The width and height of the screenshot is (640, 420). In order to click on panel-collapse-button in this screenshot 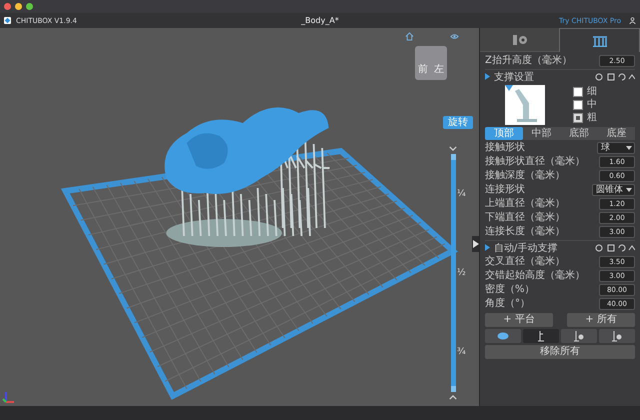, I will do `click(475, 244)`.